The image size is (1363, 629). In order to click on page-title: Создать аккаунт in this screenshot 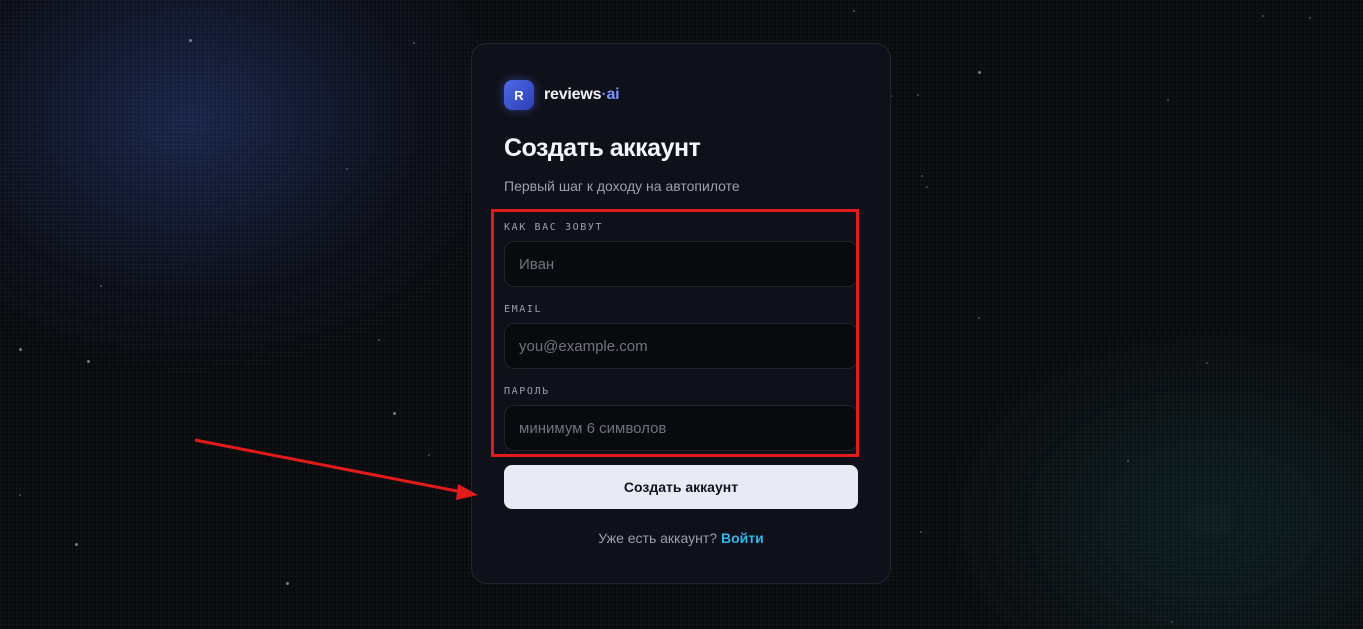, I will do `click(602, 148)`.